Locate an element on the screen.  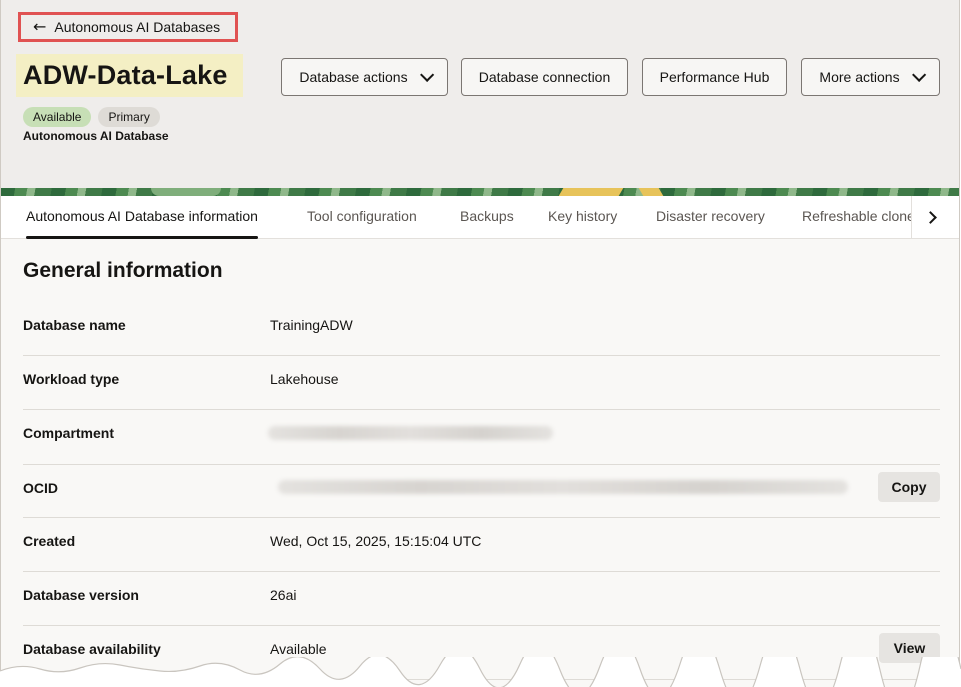
tab-database-information: Autonomous AI Database information is located at coordinates (142, 217).